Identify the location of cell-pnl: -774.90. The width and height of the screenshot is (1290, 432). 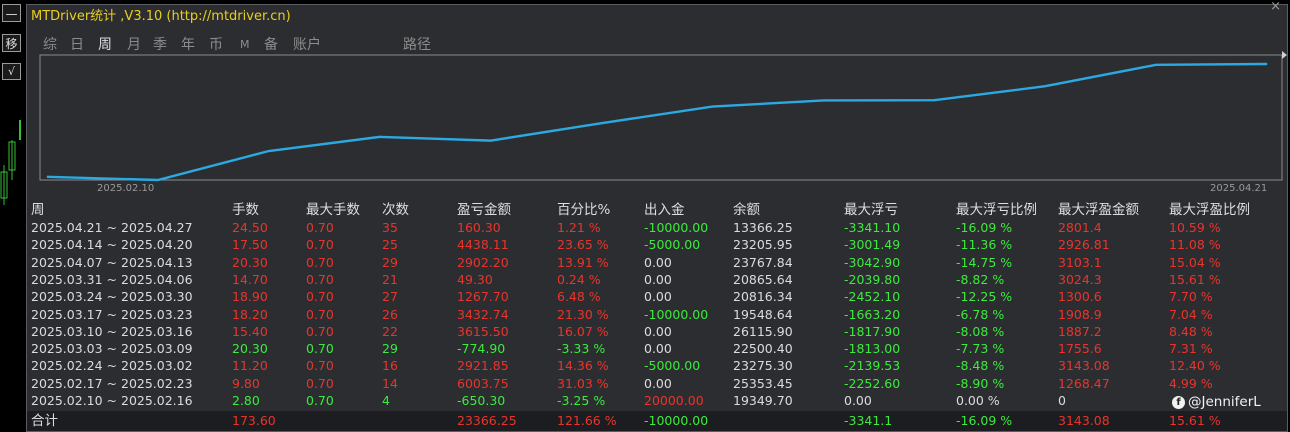
(481, 349).